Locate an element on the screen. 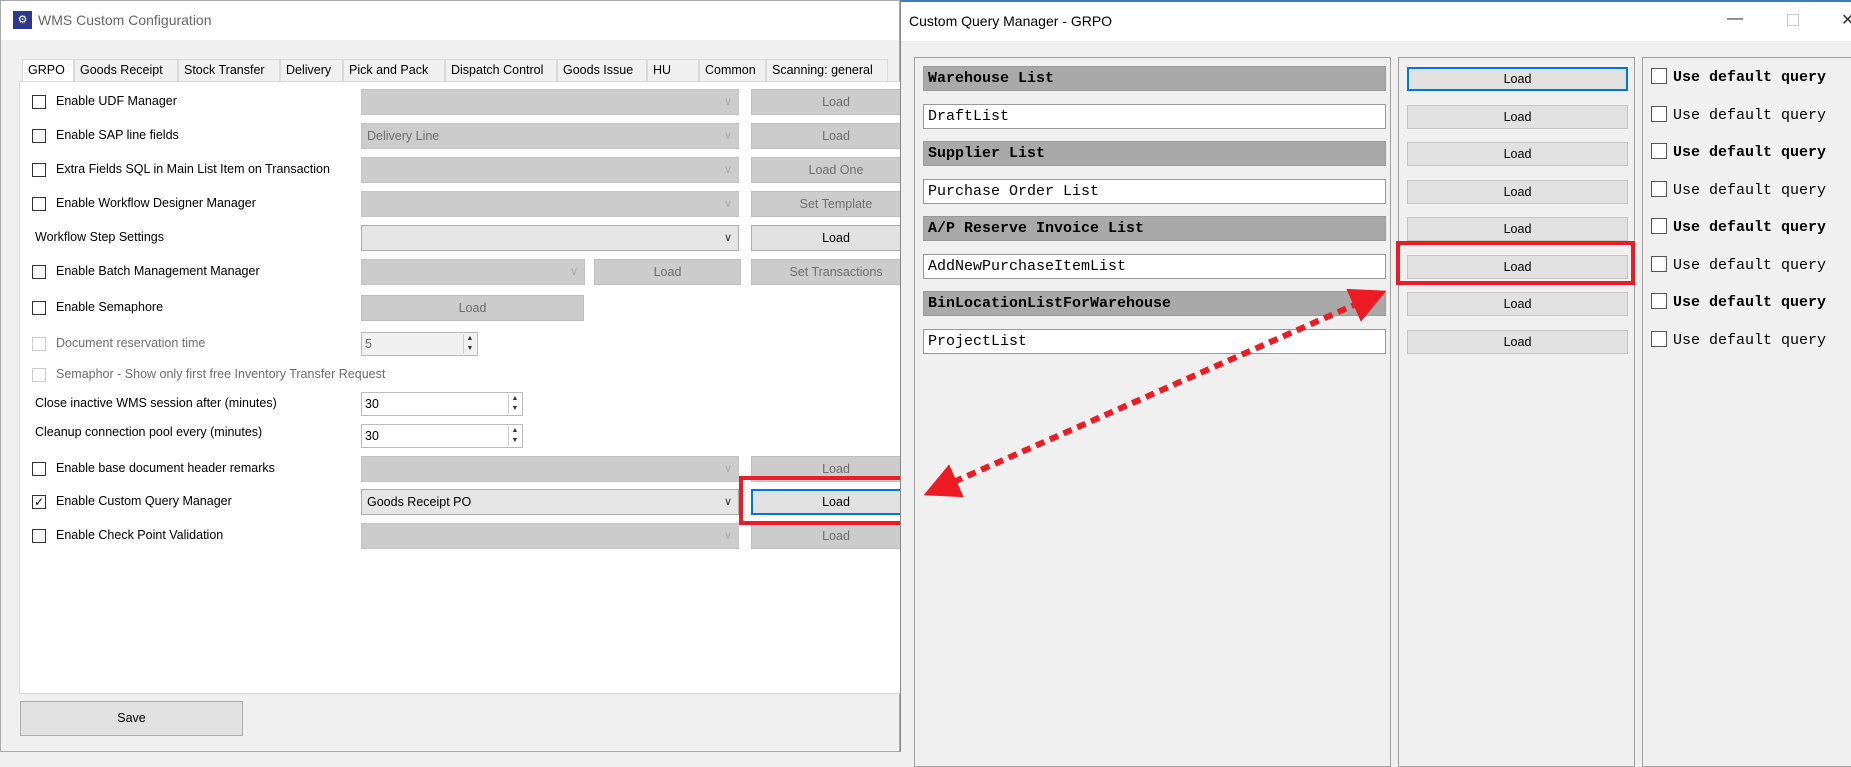 This screenshot has height=767, width=1851. annotation-arrow is located at coordinates (1155, 393).